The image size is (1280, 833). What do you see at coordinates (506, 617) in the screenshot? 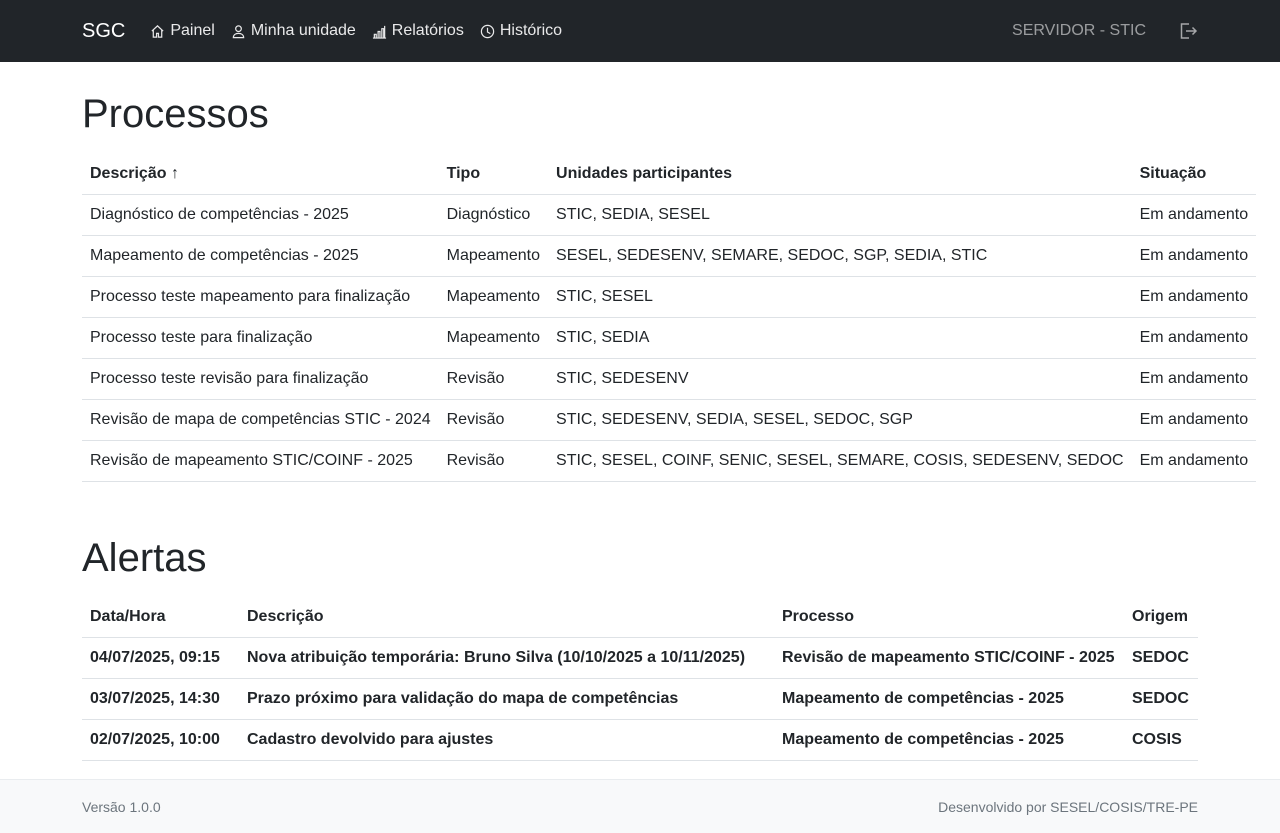
I see `col-header-alert-descricao: Descrição` at bounding box center [506, 617].